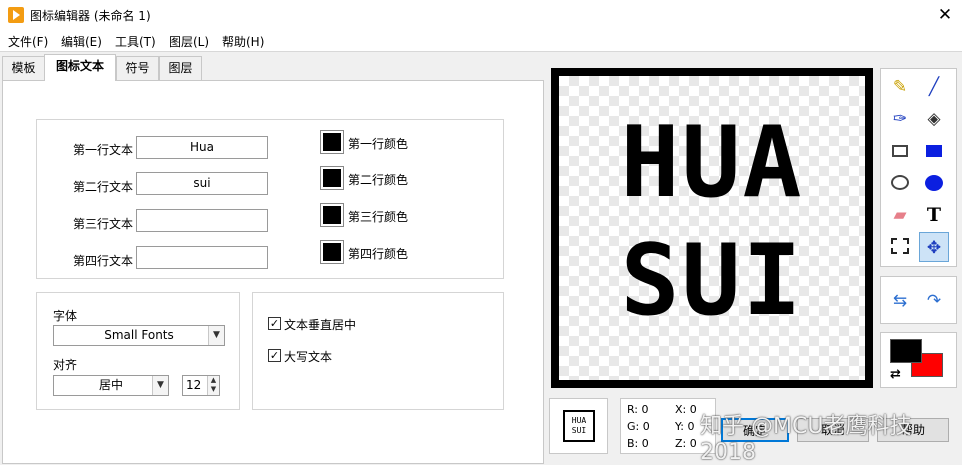 This screenshot has height=465, width=962. Describe the element at coordinates (579, 430) in the screenshot. I see `preview-line2: SUI` at that location.